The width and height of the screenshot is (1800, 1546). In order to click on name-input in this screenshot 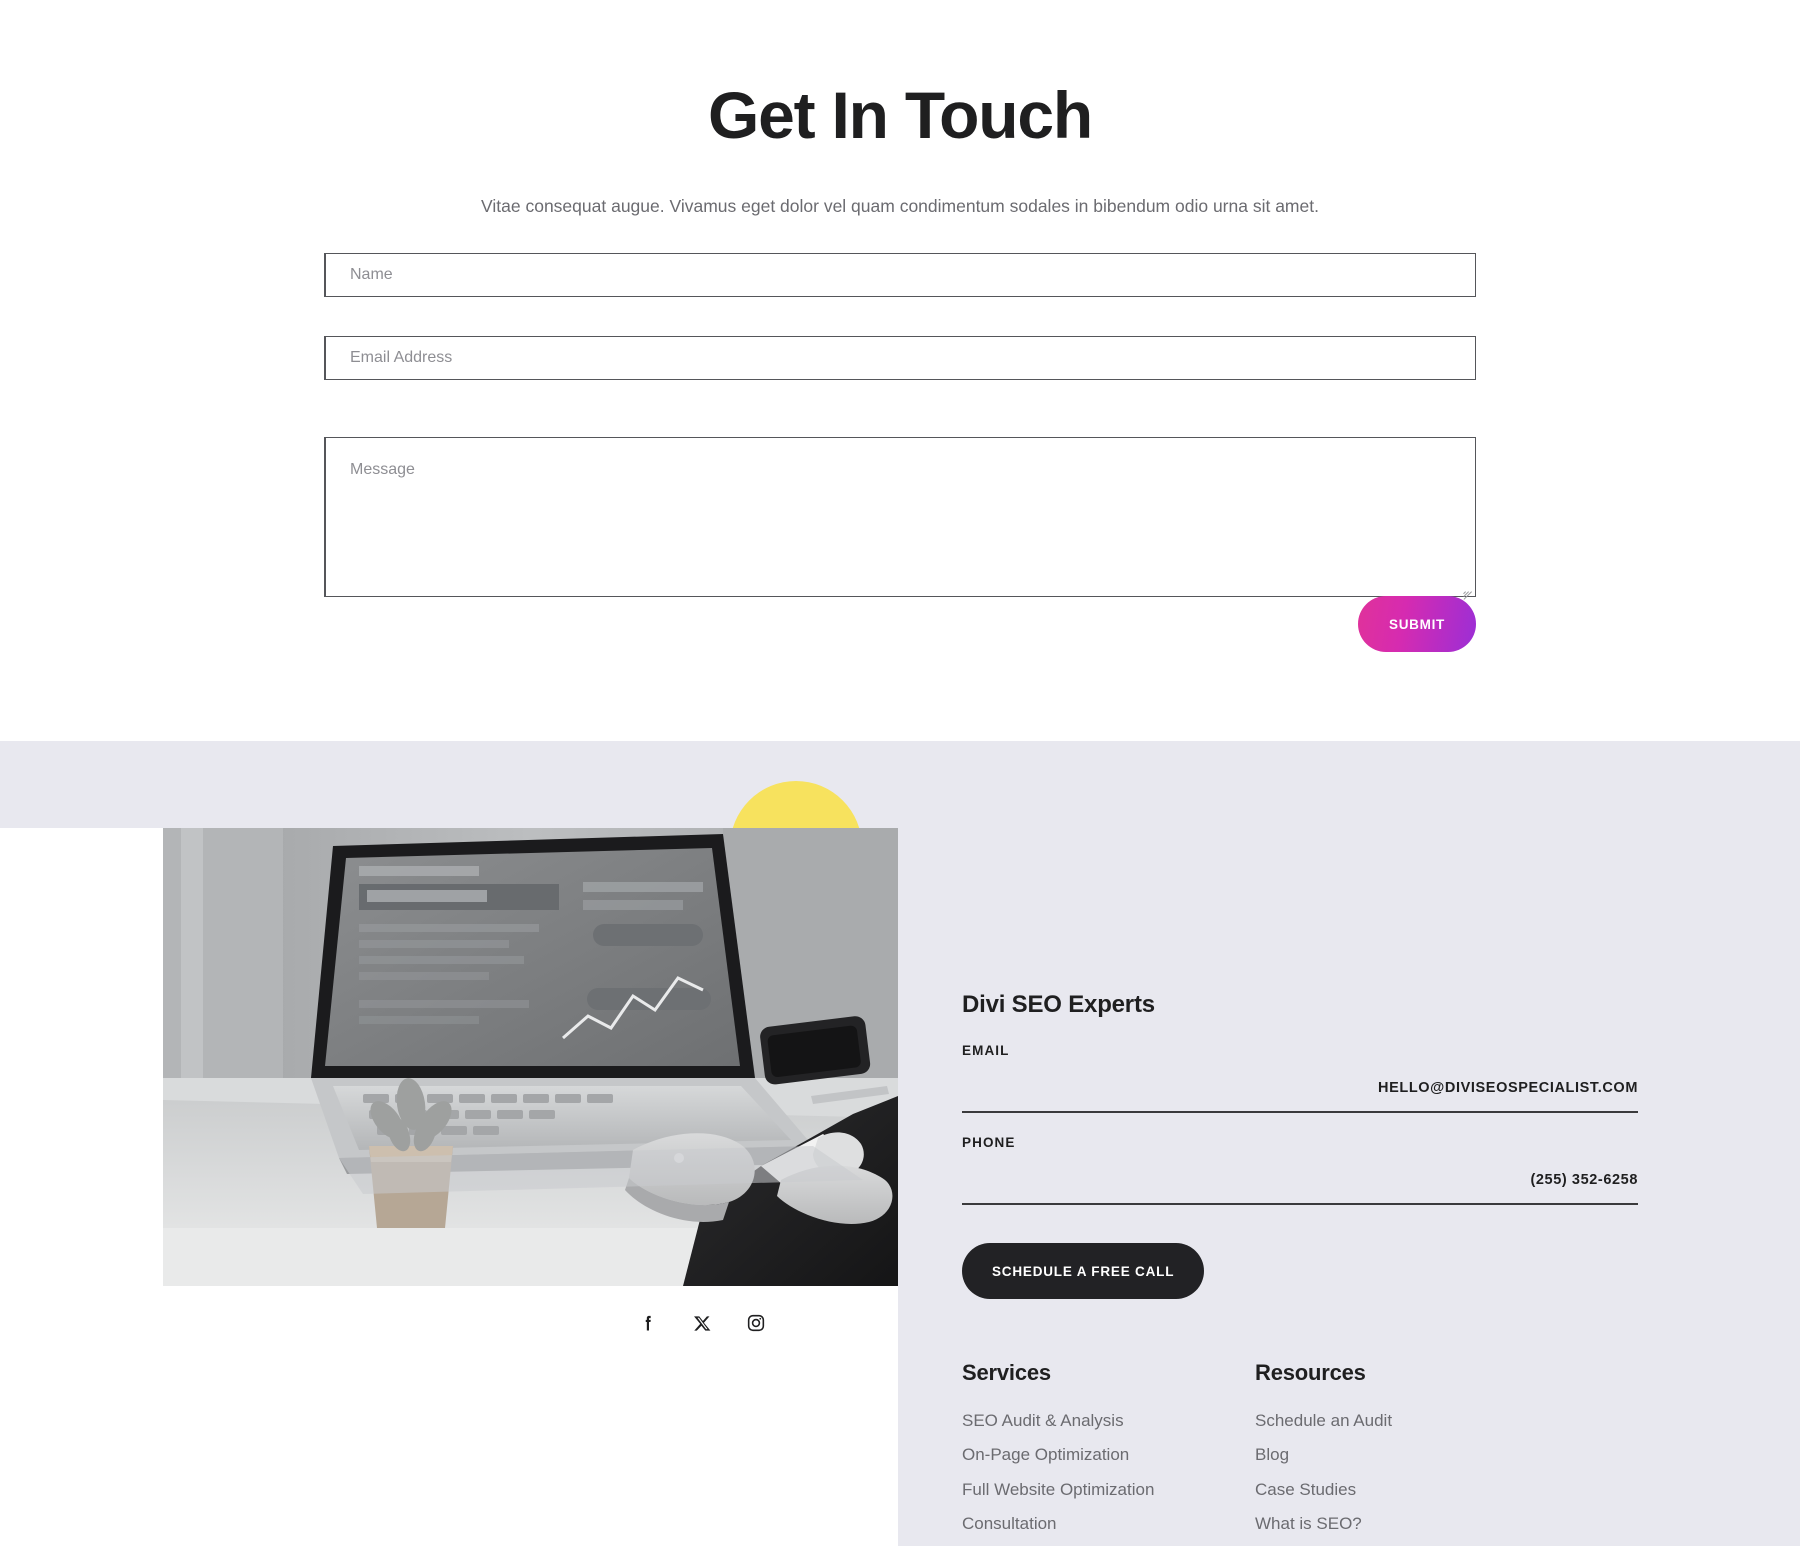, I will do `click(900, 275)`.